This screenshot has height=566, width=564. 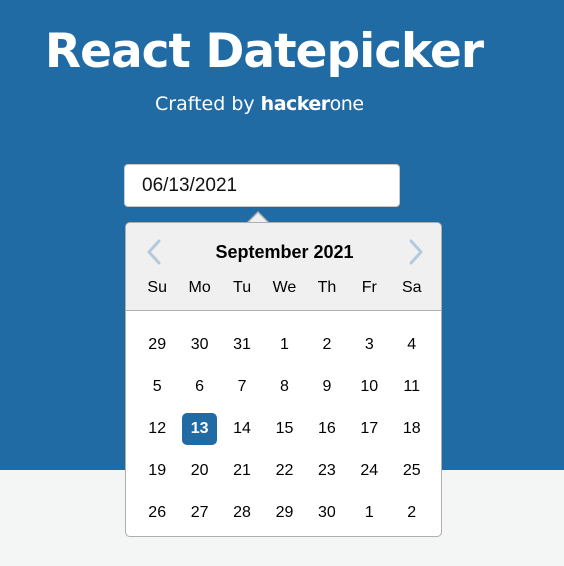 I want to click on day-number: 17, so click(x=369, y=428).